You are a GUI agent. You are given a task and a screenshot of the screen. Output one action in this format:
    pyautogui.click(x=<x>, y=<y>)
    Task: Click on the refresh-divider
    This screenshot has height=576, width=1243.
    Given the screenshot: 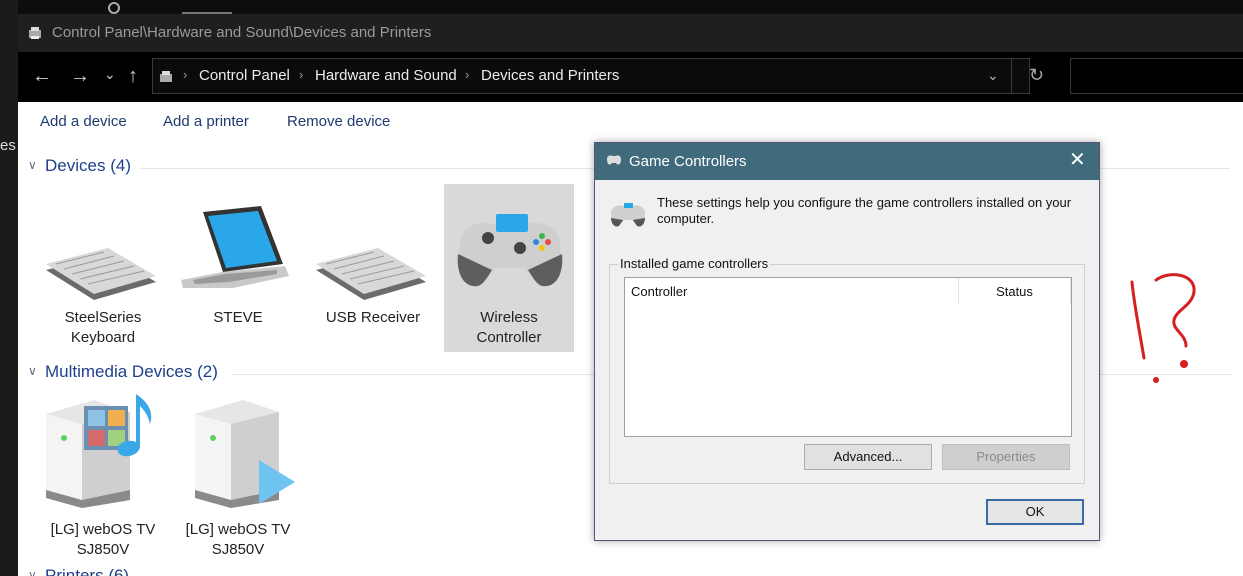 What is the action you would take?
    pyautogui.click(x=1021, y=76)
    